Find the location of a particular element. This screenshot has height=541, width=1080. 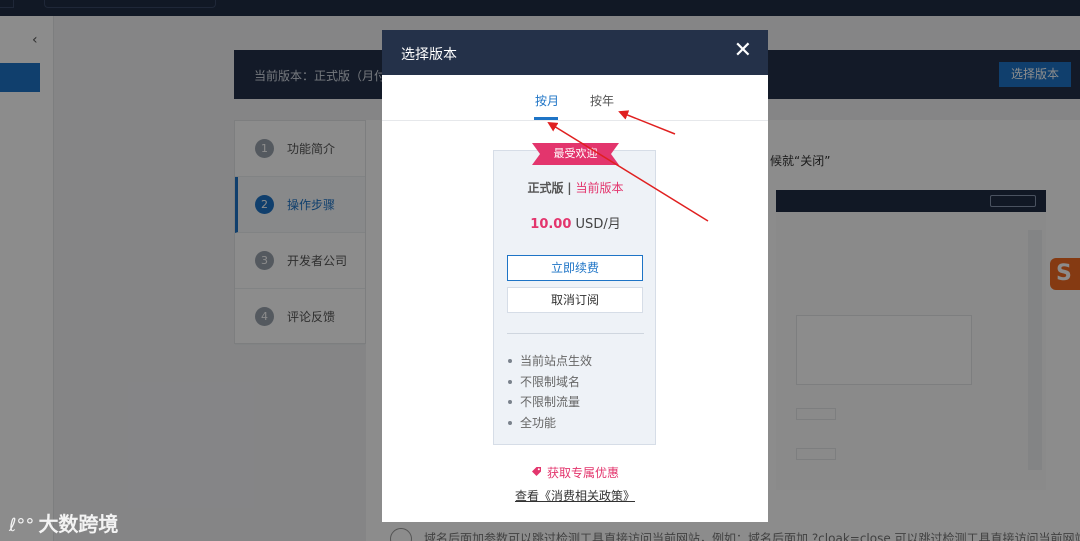

divider is located at coordinates (575, 333).